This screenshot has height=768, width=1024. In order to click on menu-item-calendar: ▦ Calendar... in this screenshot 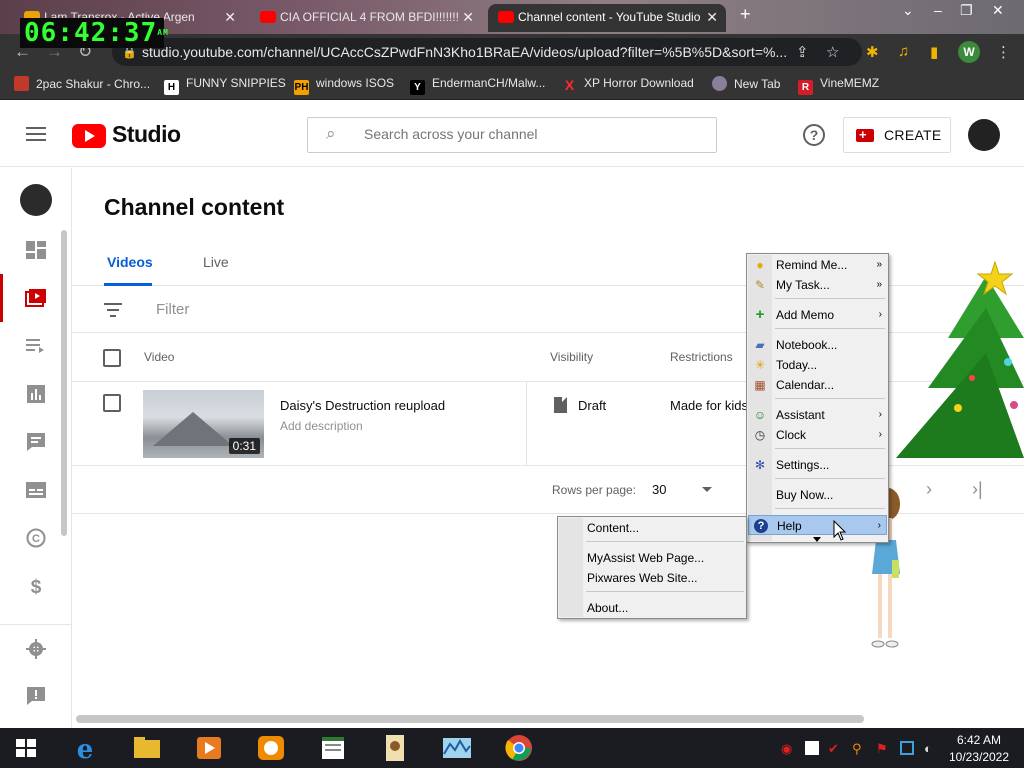, I will do `click(817, 385)`.